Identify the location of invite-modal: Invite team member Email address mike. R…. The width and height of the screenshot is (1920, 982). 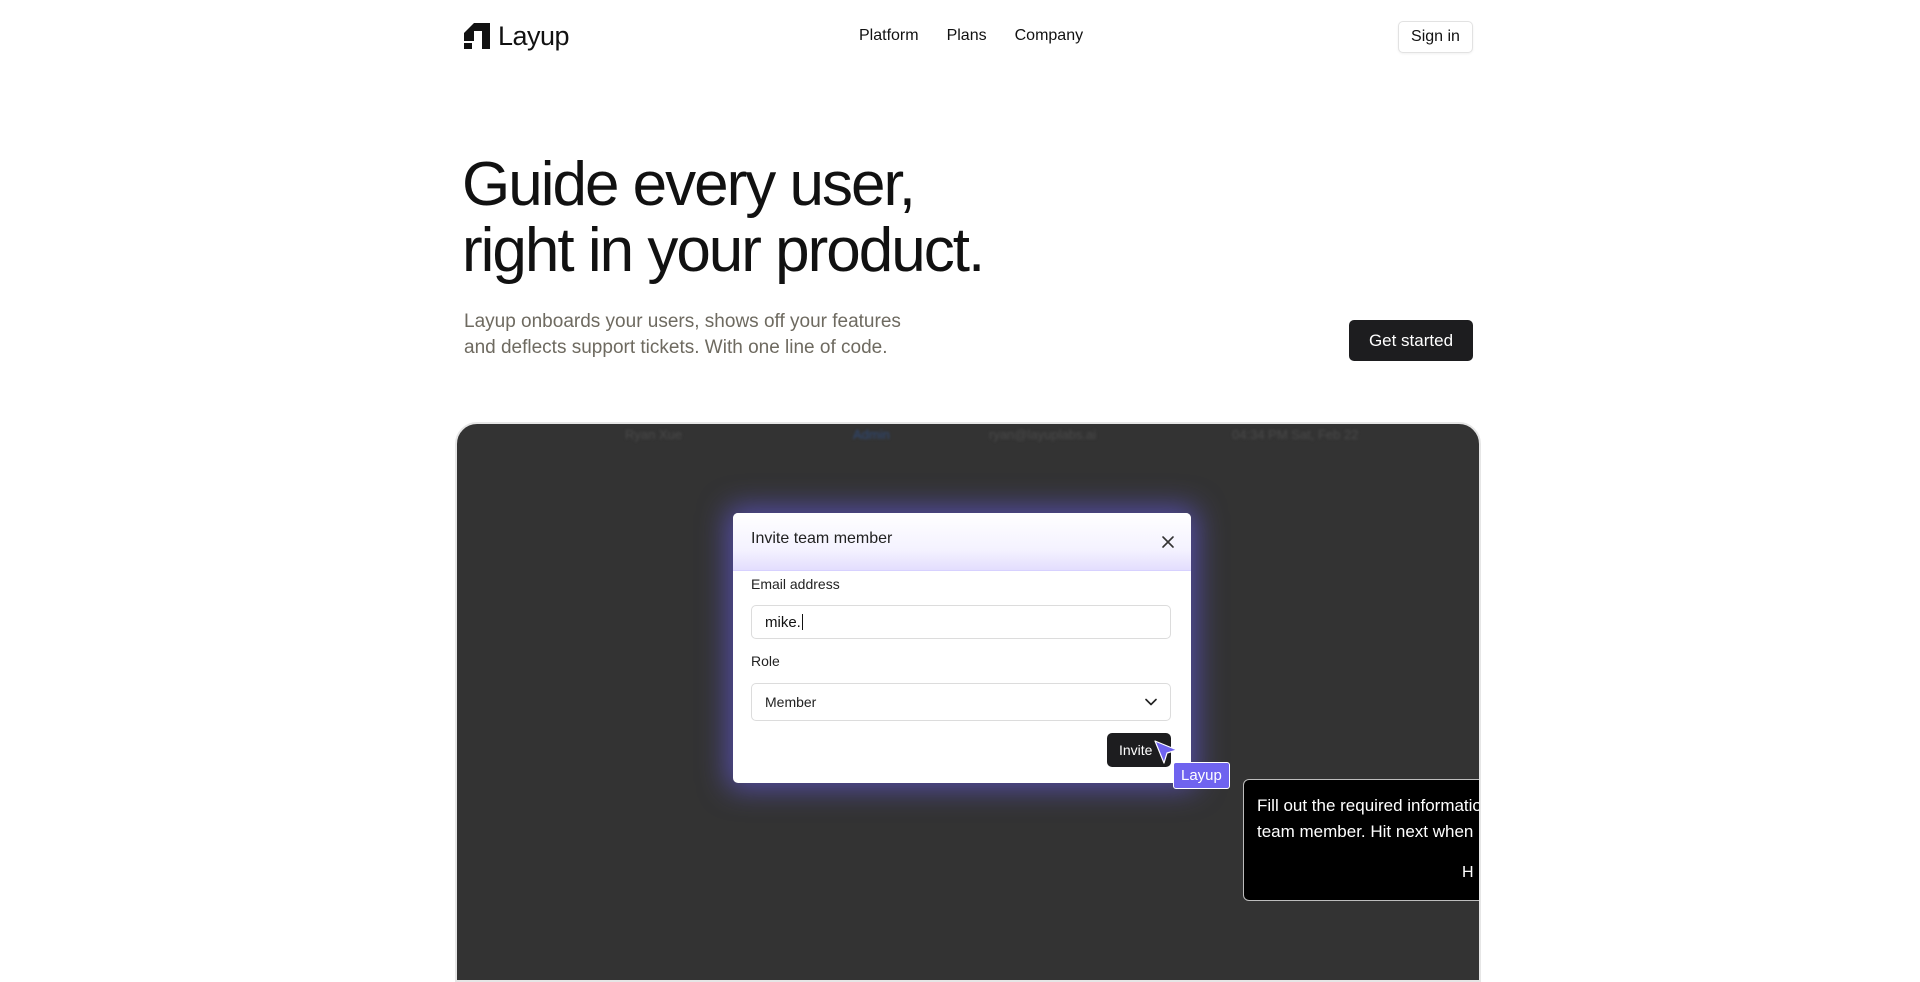
(962, 648).